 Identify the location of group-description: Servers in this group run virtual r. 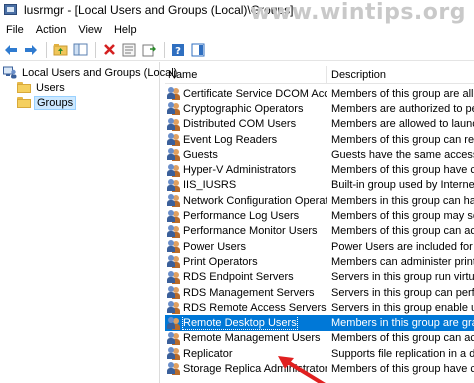
(402, 277).